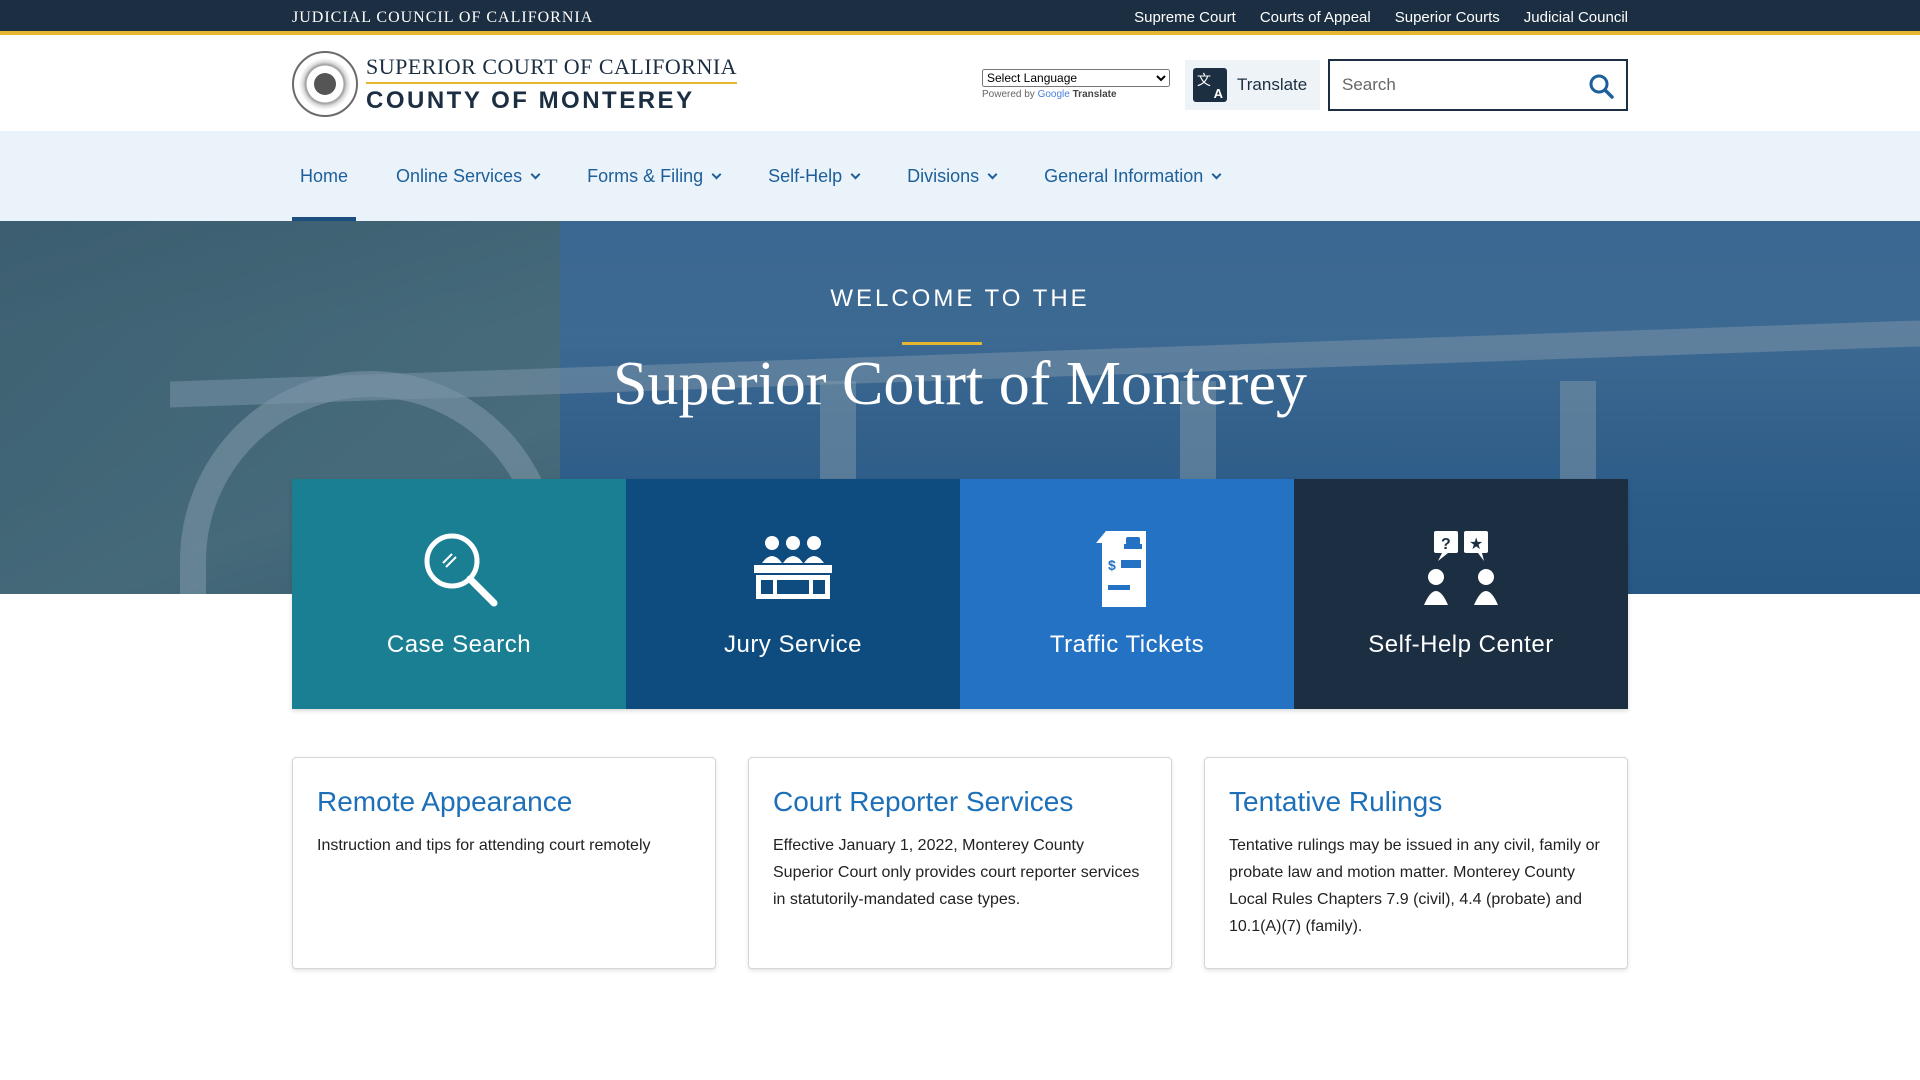  What do you see at coordinates (960, 384) in the screenshot?
I see `hero-title: Superior Court of Monterey` at bounding box center [960, 384].